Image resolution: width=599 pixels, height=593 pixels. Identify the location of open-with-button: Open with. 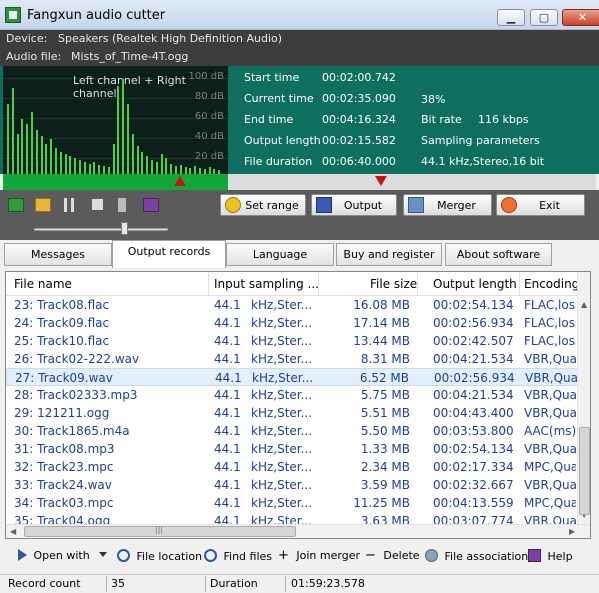
(54, 558).